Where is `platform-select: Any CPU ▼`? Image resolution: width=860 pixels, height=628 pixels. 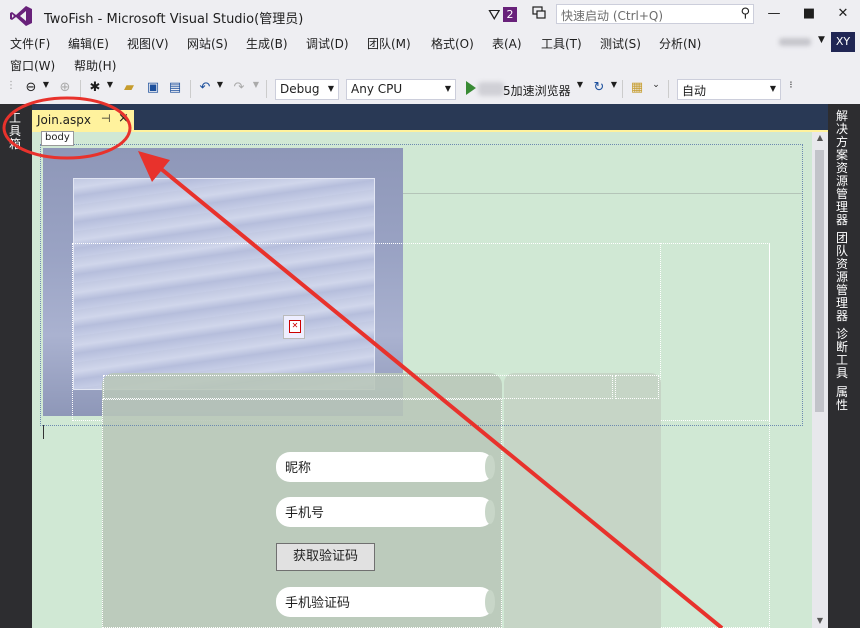 platform-select: Any CPU ▼ is located at coordinates (401, 89).